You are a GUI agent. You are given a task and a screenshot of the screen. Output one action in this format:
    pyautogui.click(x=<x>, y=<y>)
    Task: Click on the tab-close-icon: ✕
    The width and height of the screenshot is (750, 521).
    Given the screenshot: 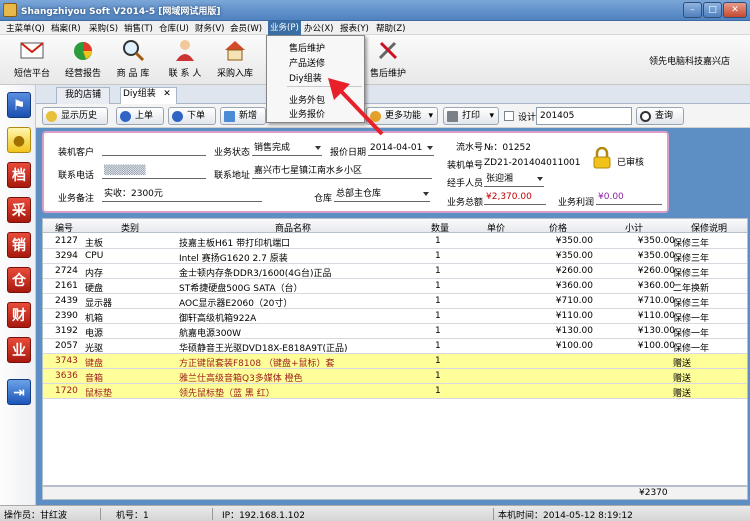 What is the action you would take?
    pyautogui.click(x=167, y=94)
    